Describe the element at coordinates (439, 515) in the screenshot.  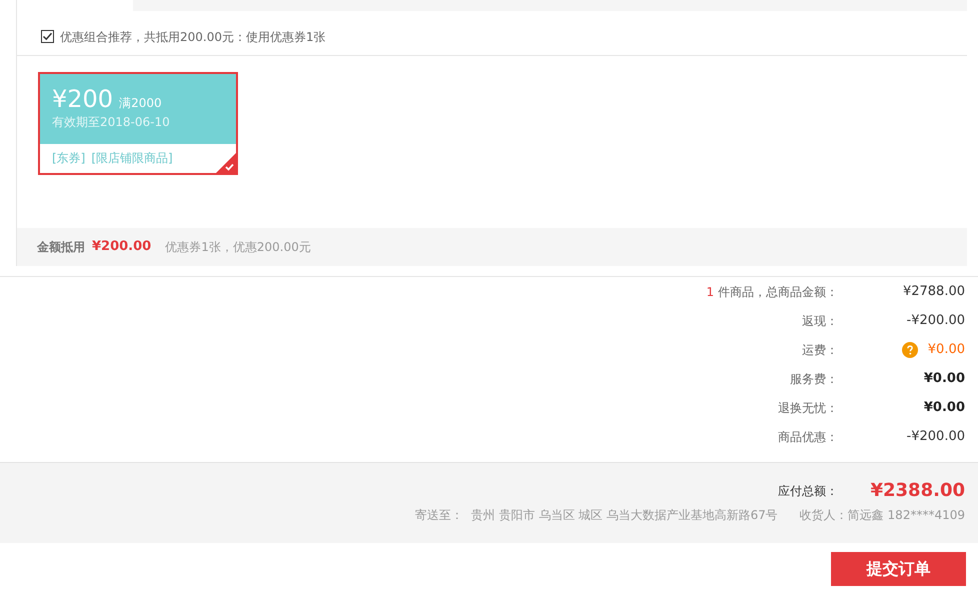
I see `address-label: 寄送至：` at that location.